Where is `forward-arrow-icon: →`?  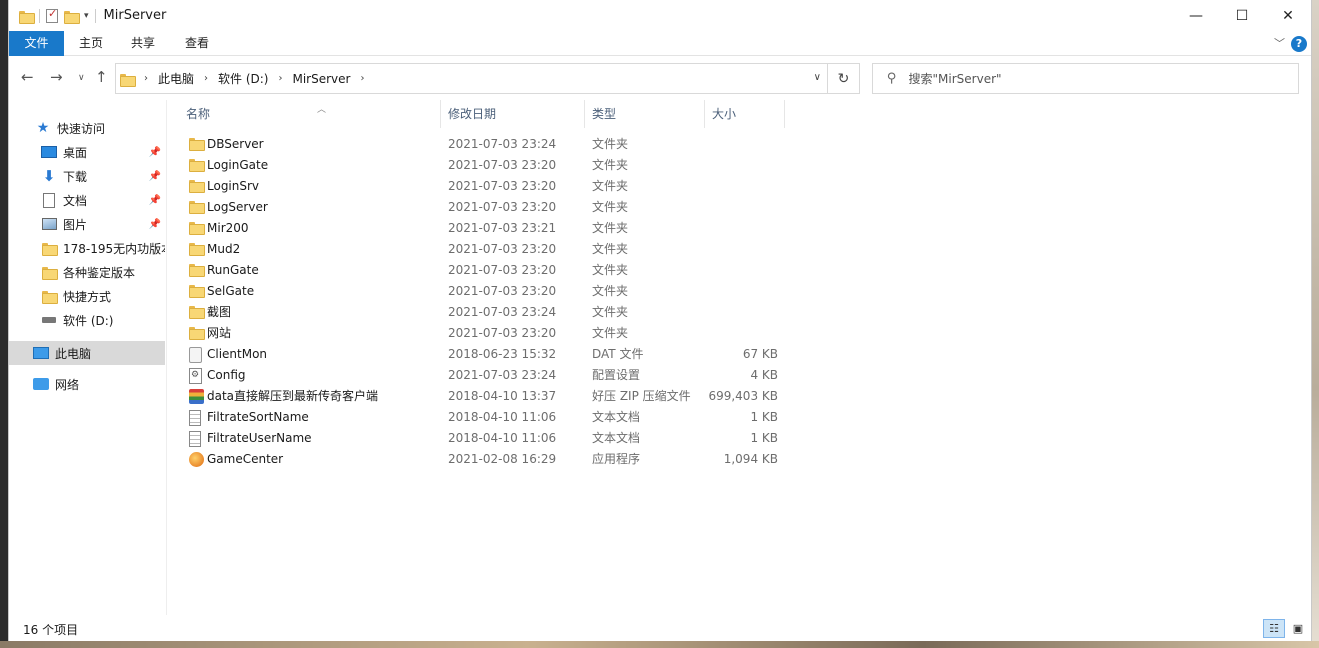 forward-arrow-icon: → is located at coordinates (56, 77).